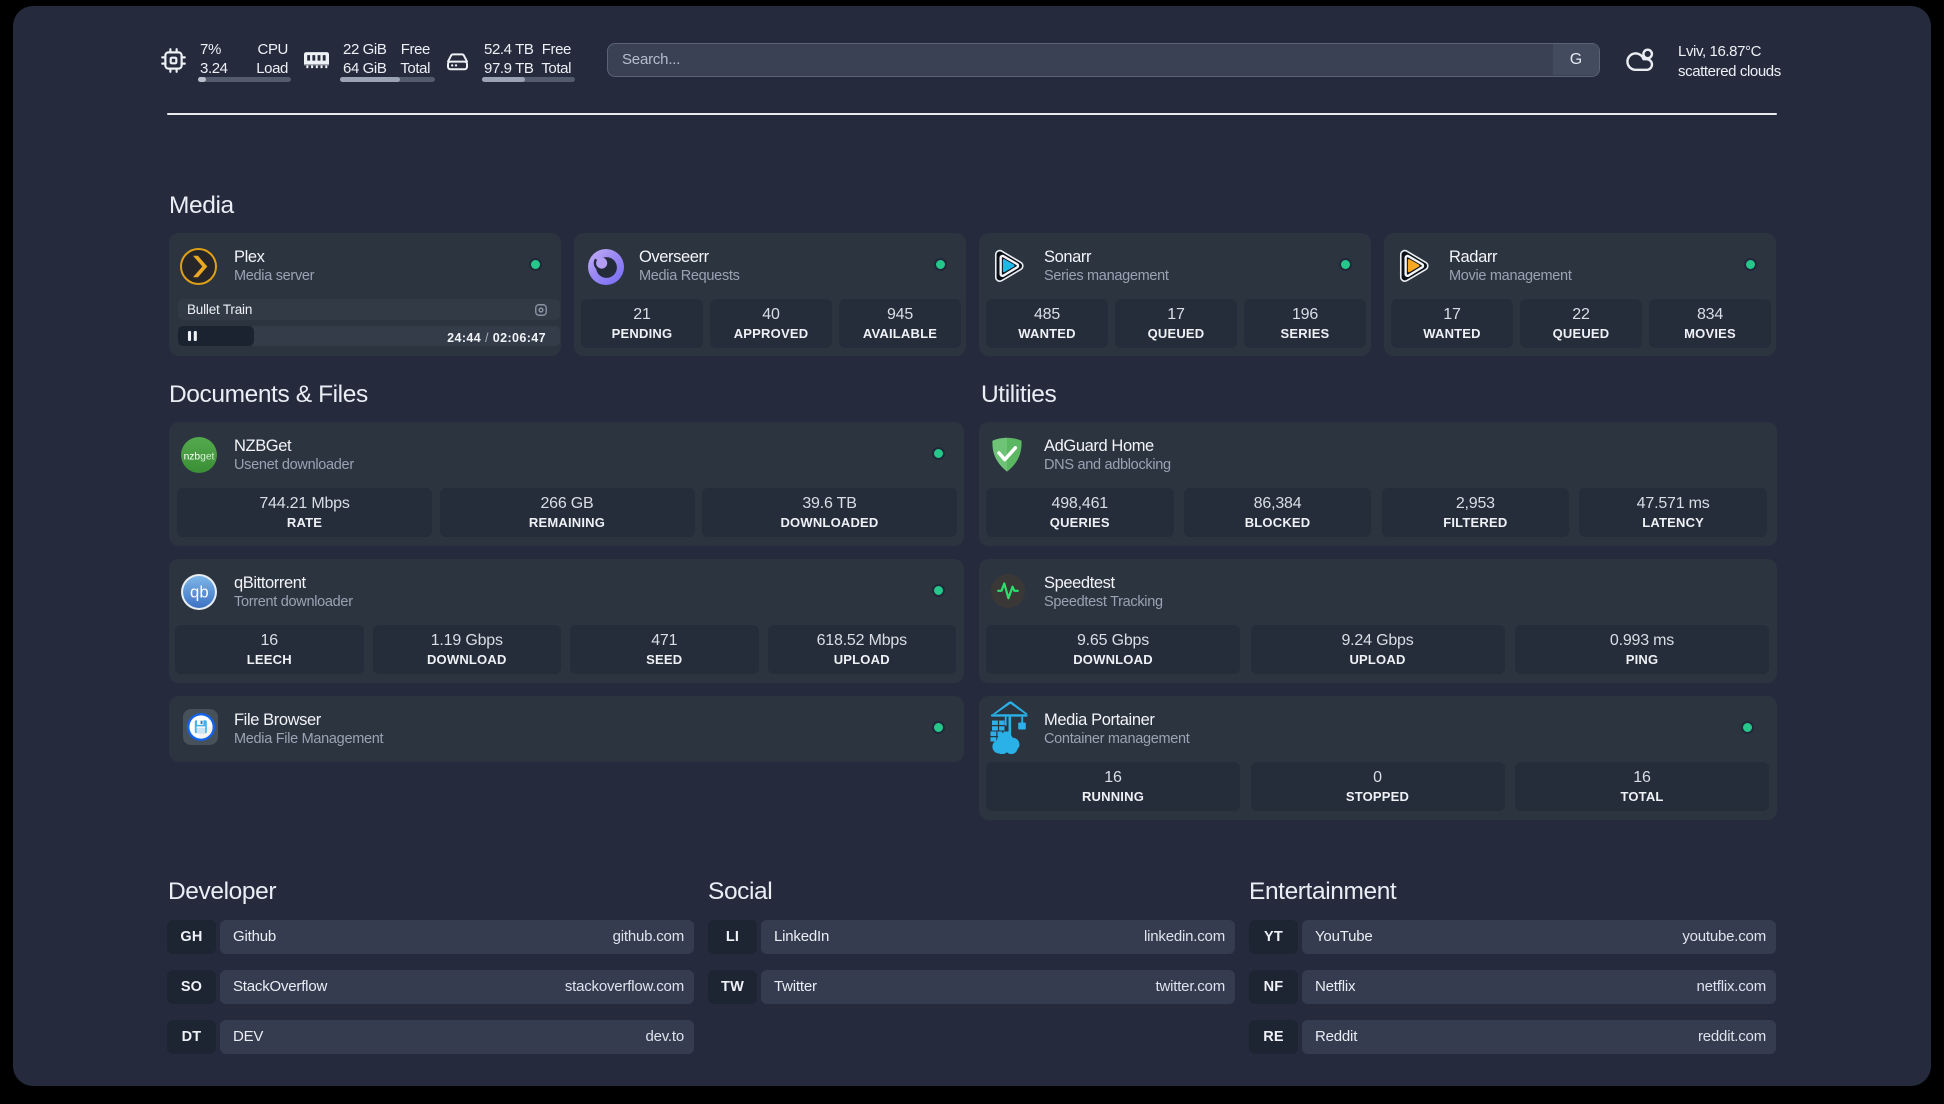  I want to click on svg-text: qb, so click(199, 592).